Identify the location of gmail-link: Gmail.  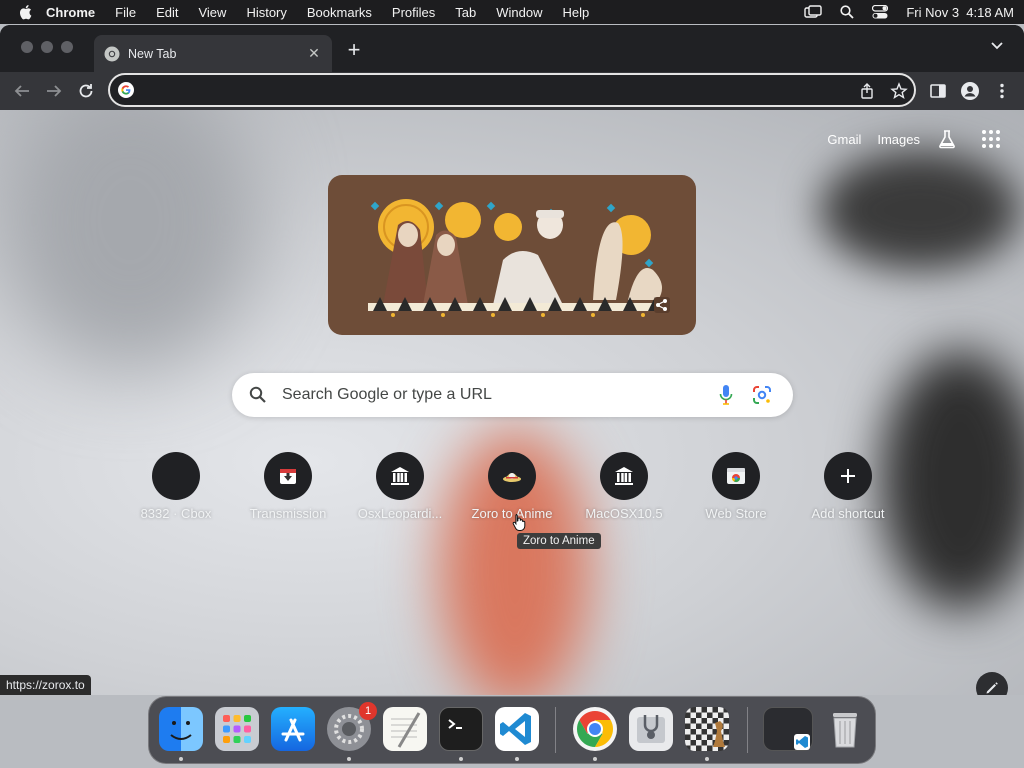
(844, 139).